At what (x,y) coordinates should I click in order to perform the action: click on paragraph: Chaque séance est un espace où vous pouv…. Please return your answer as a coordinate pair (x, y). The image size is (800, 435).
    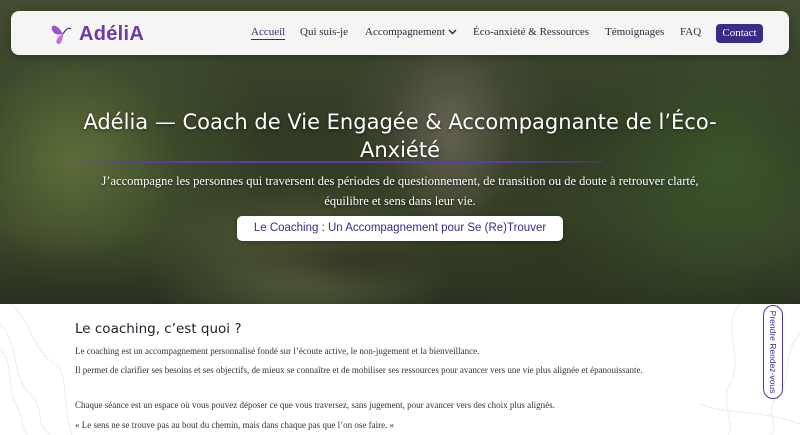
    Looking at the image, I should click on (315, 405).